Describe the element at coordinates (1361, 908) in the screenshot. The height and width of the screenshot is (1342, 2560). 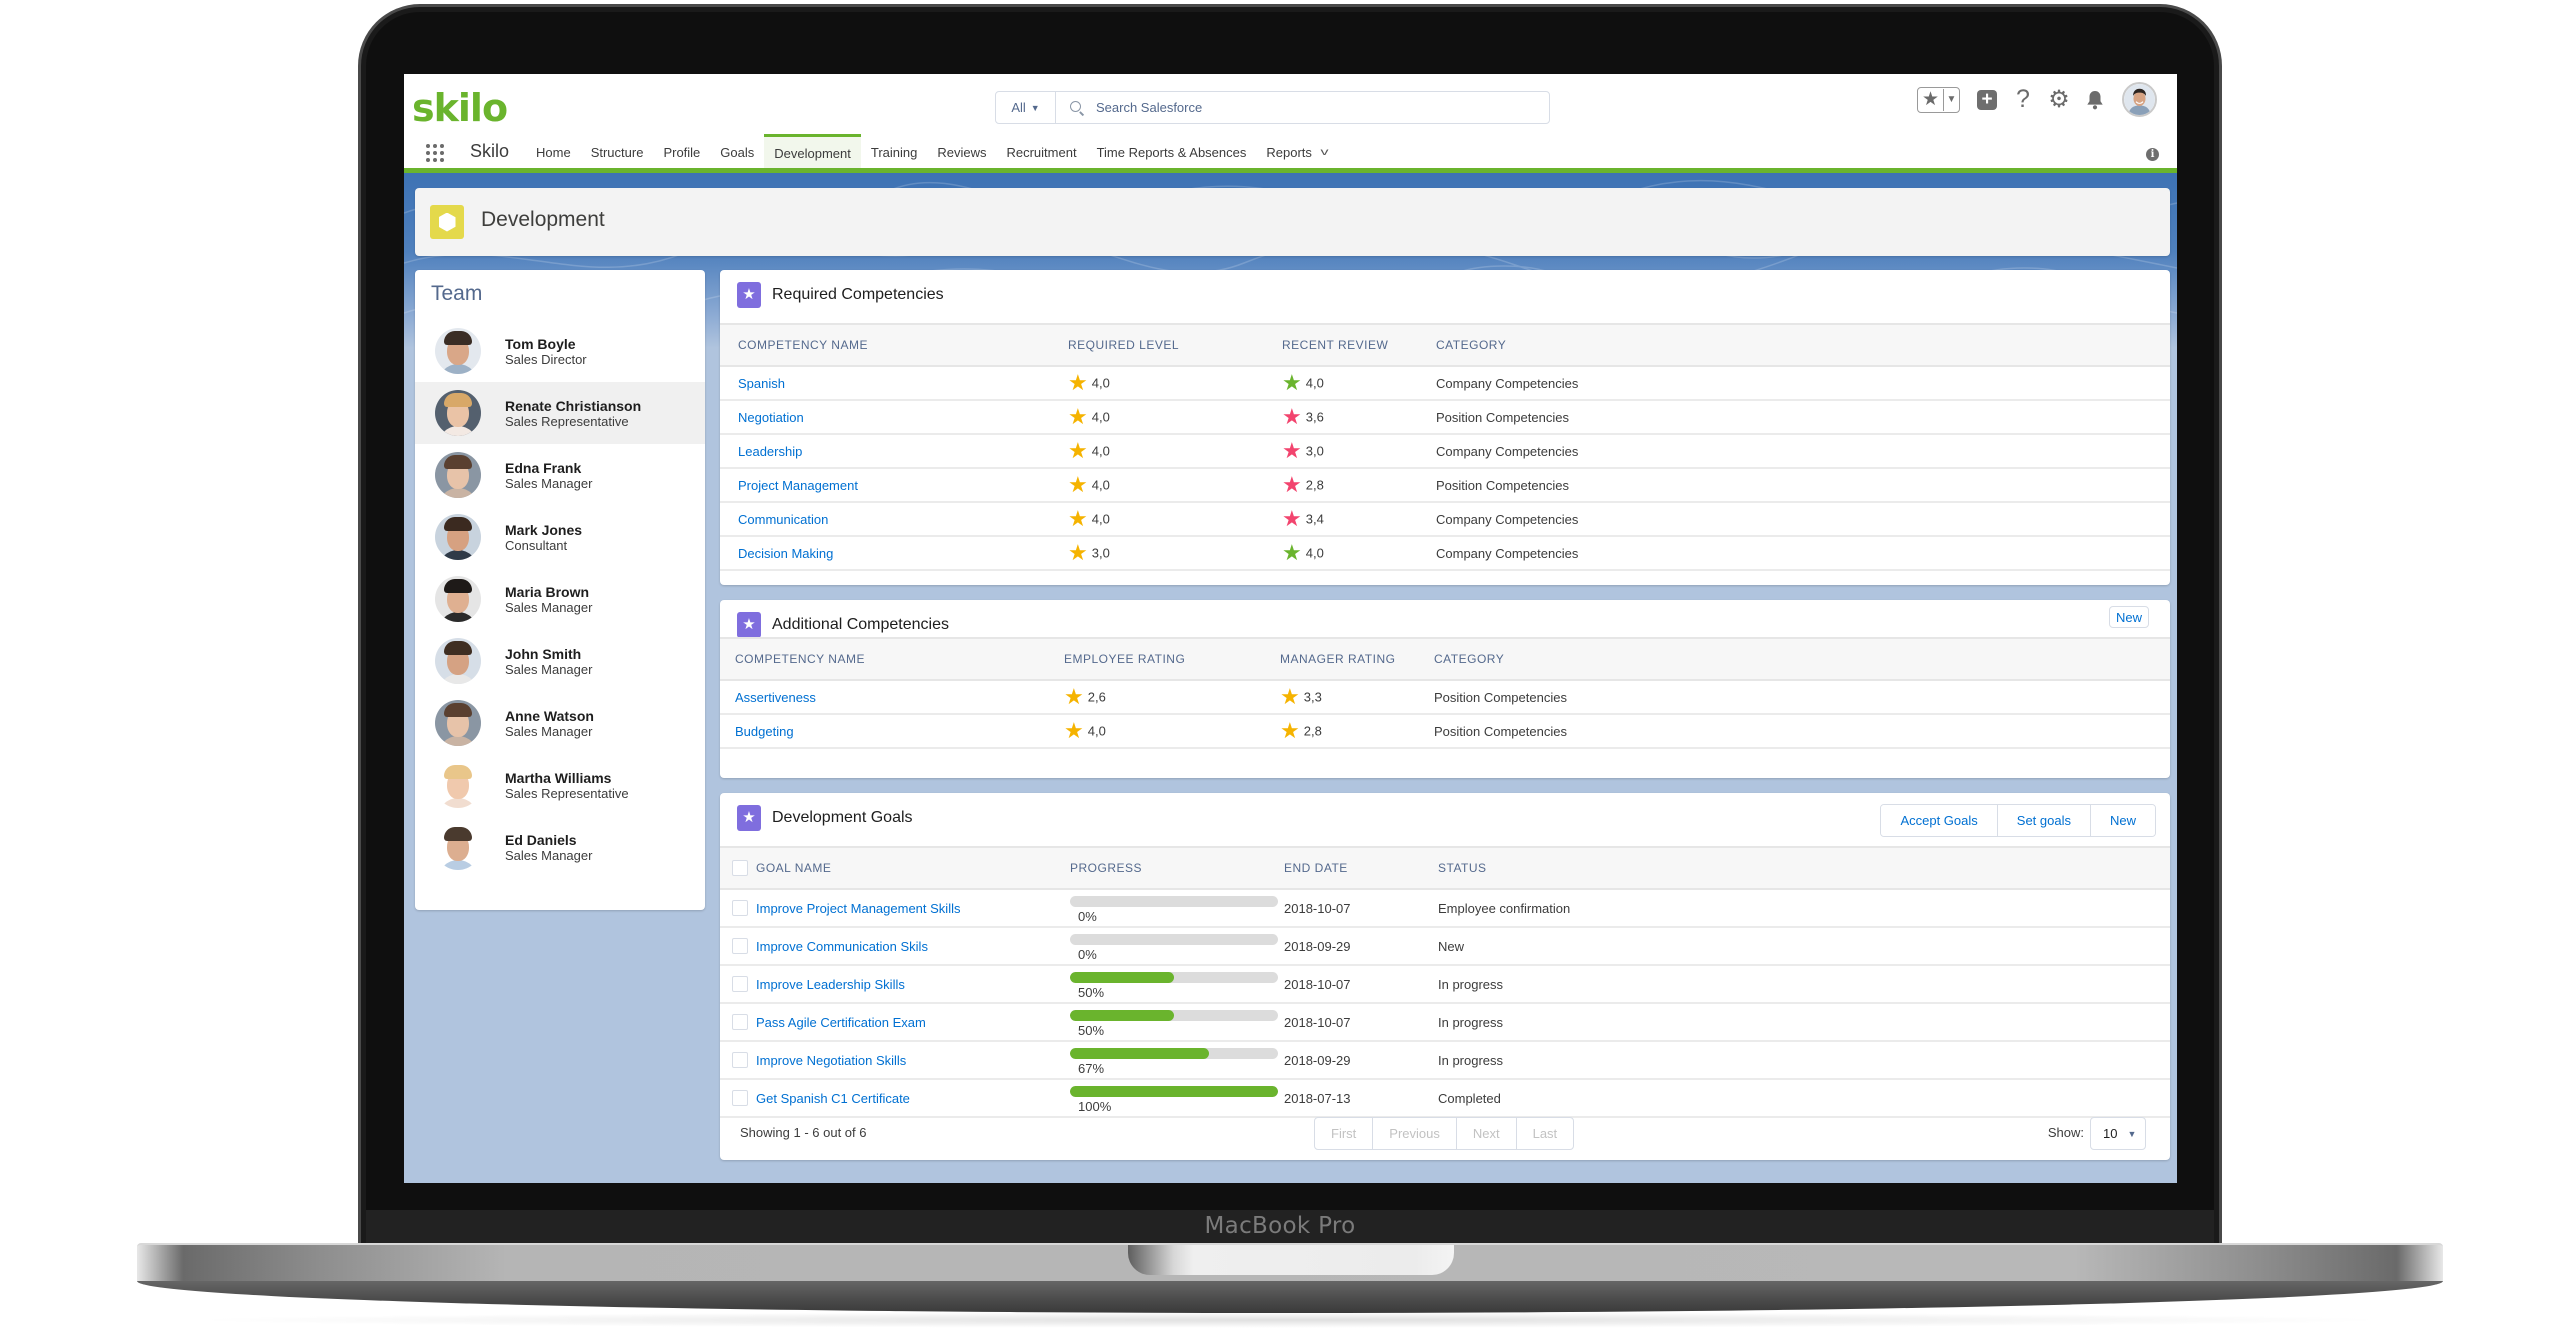
I see `end-date-cell: 2018-10-07` at that location.